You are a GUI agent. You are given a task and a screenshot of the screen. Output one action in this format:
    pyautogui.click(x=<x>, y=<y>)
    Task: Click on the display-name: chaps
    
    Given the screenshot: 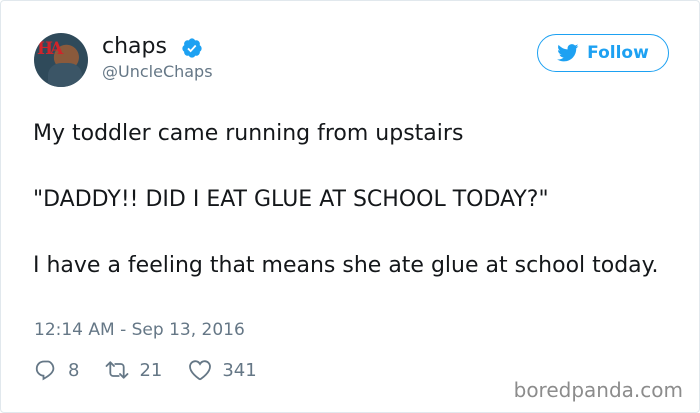 What is the action you would take?
    pyautogui.click(x=134, y=47)
    